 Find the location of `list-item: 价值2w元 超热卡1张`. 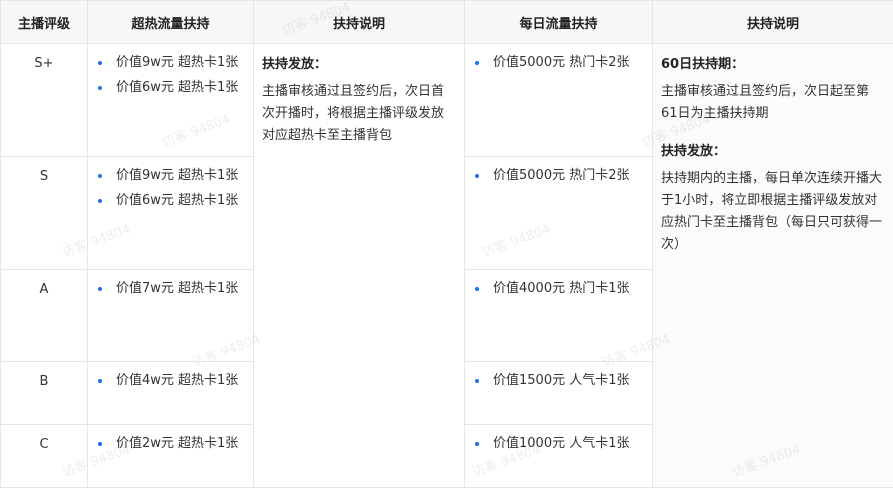

list-item: 价值2w元 超热卡1张 is located at coordinates (184, 444).